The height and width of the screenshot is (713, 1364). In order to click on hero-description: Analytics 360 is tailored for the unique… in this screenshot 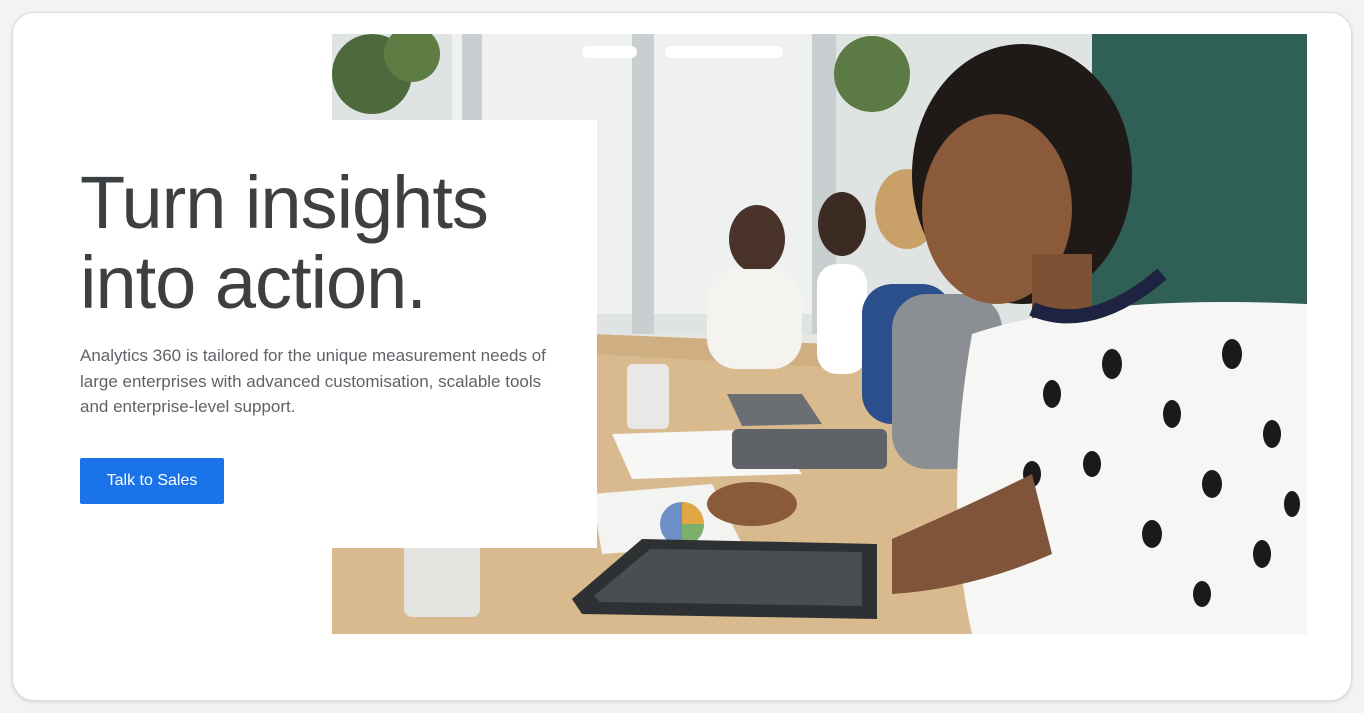, I will do `click(313, 381)`.